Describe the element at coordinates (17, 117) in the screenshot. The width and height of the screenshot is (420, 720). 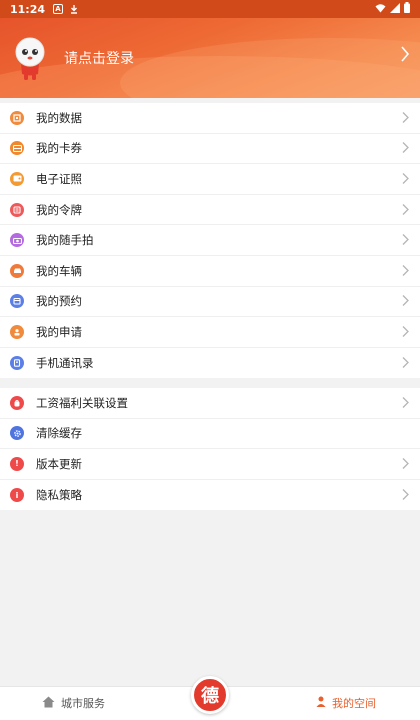
I see `data-icon` at that location.